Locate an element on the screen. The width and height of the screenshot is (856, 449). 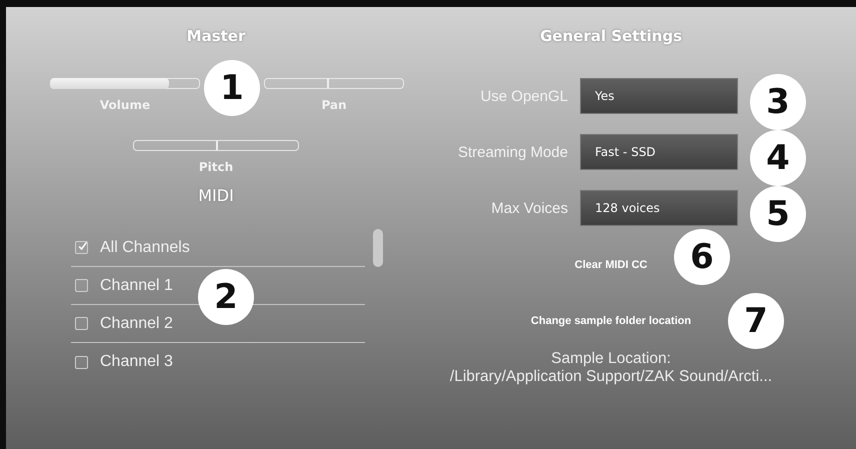
section-title: MIDI is located at coordinates (216, 195).